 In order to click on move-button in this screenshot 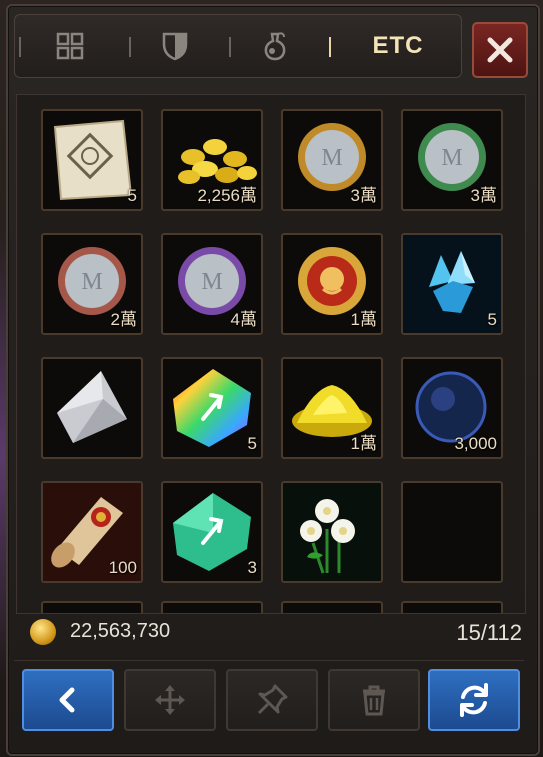, I will do `click(170, 700)`.